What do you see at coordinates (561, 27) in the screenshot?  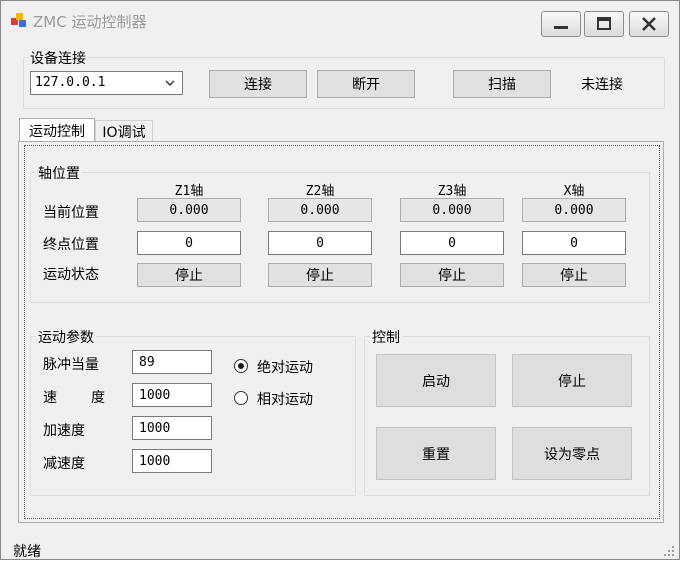 I see `minimize-icon` at bounding box center [561, 27].